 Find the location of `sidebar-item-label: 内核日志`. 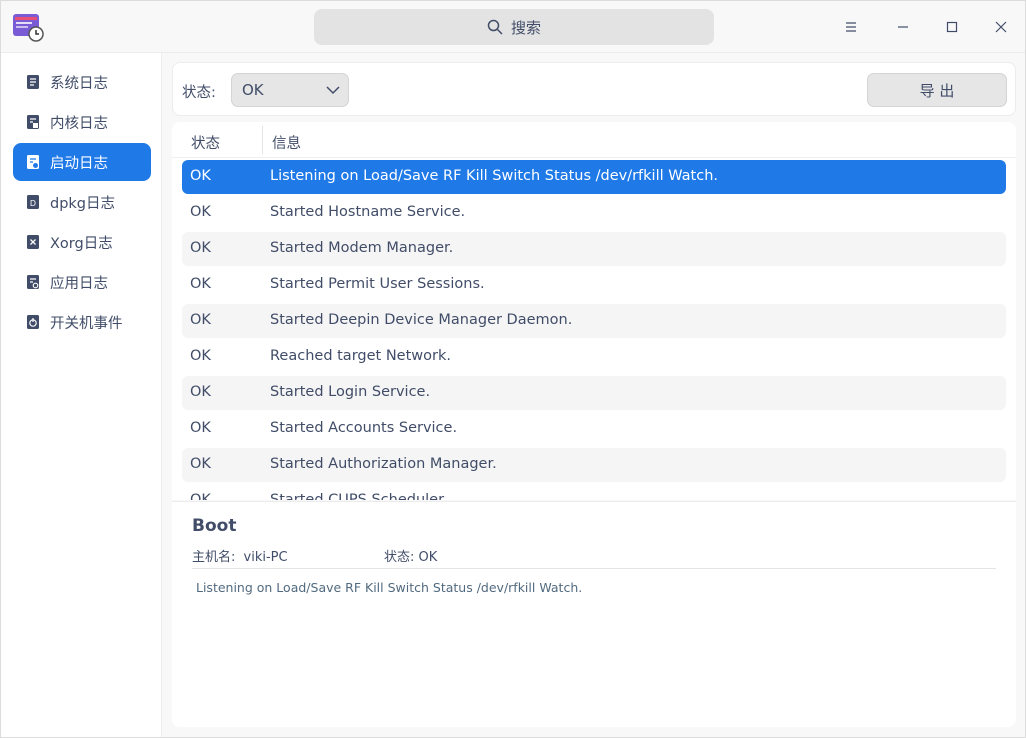

sidebar-item-label: 内核日志 is located at coordinates (79, 123).